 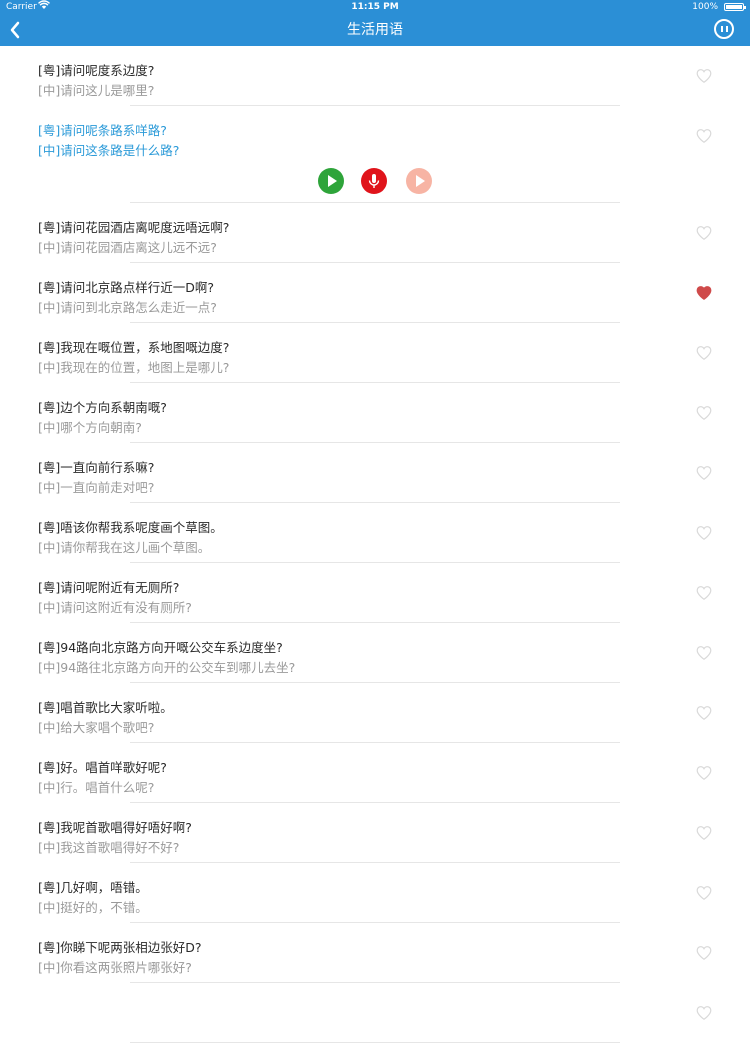 What do you see at coordinates (375, 593) in the screenshot?
I see `list-item: [粤]请问呢附近有无厕所? [中]请问这附近有没有厕所?` at bounding box center [375, 593].